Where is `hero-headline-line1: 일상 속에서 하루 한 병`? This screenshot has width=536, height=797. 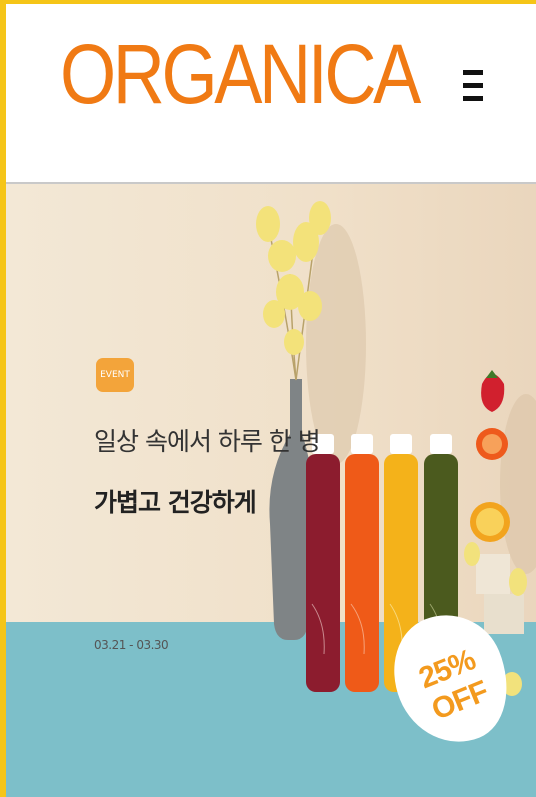 hero-headline-line1: 일상 속에서 하루 한 병 is located at coordinates (207, 441).